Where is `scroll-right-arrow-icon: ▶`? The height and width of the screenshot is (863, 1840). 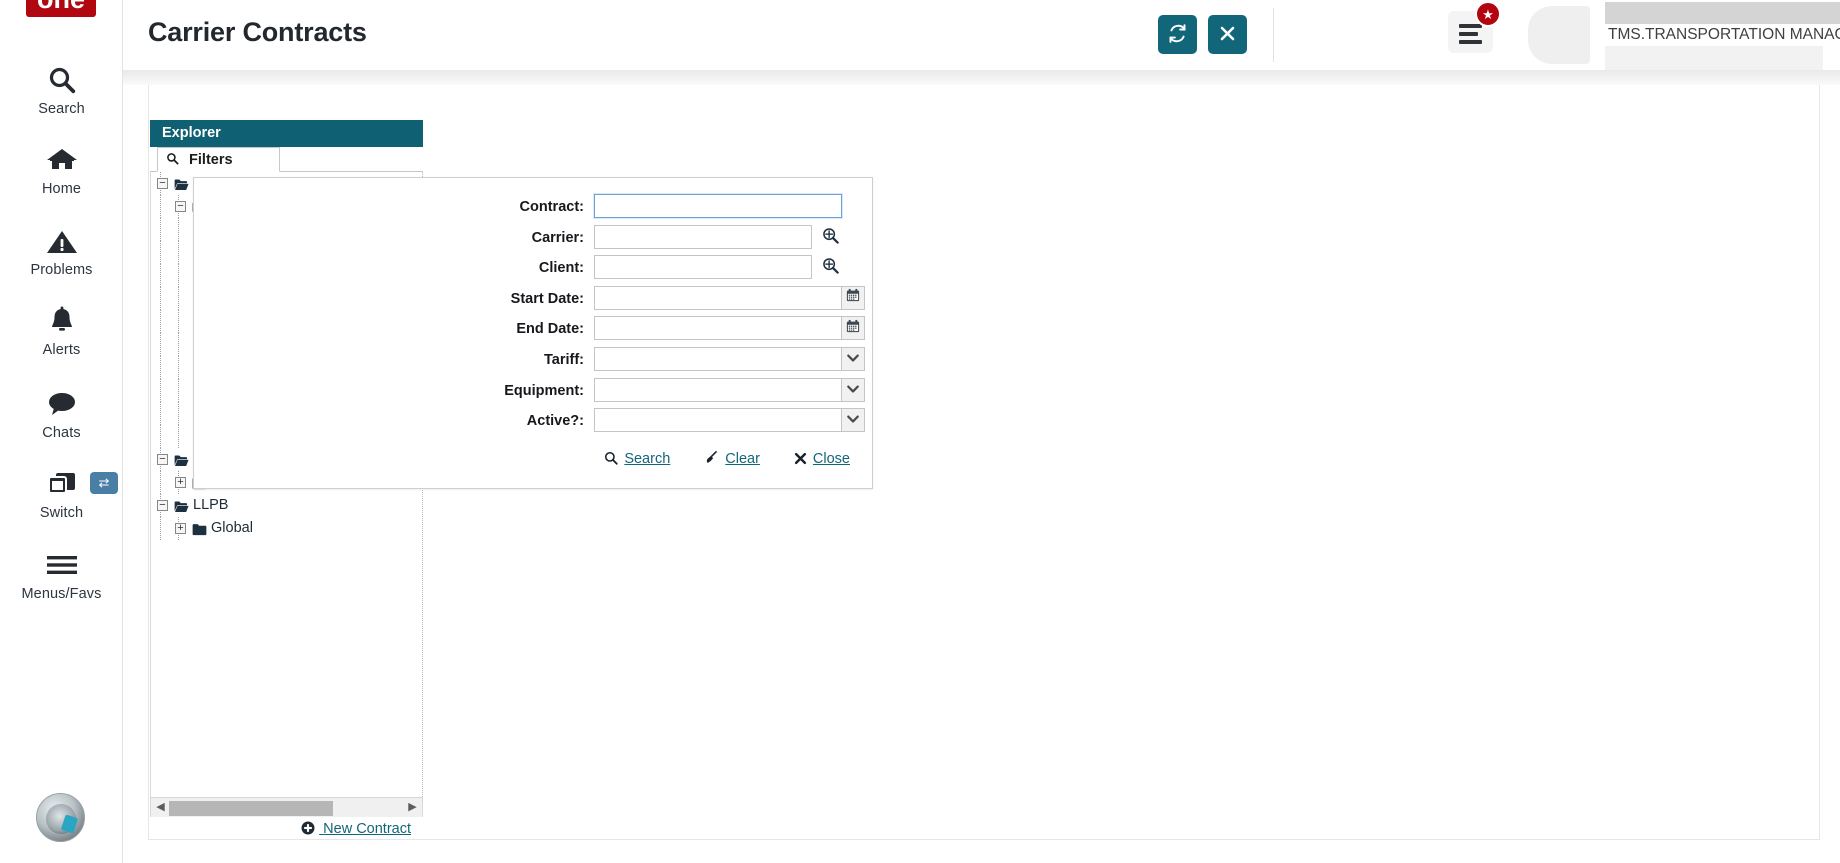
scroll-right-arrow-icon: ▶ is located at coordinates (412, 808).